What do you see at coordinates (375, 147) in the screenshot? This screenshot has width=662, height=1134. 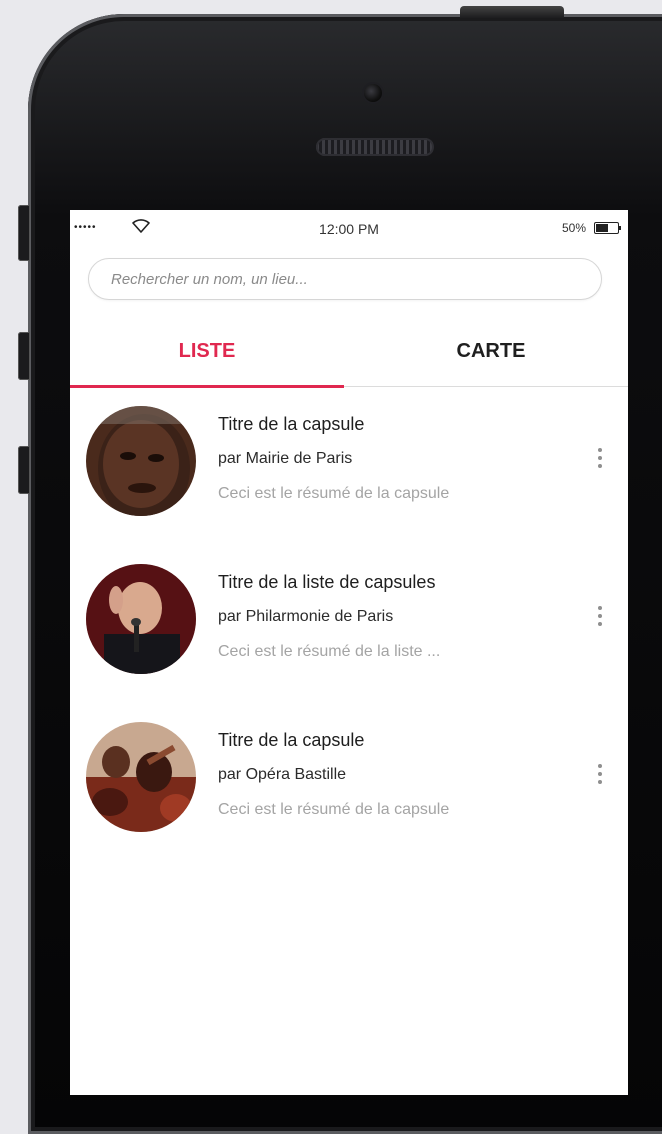 I see `earpiece-speaker` at bounding box center [375, 147].